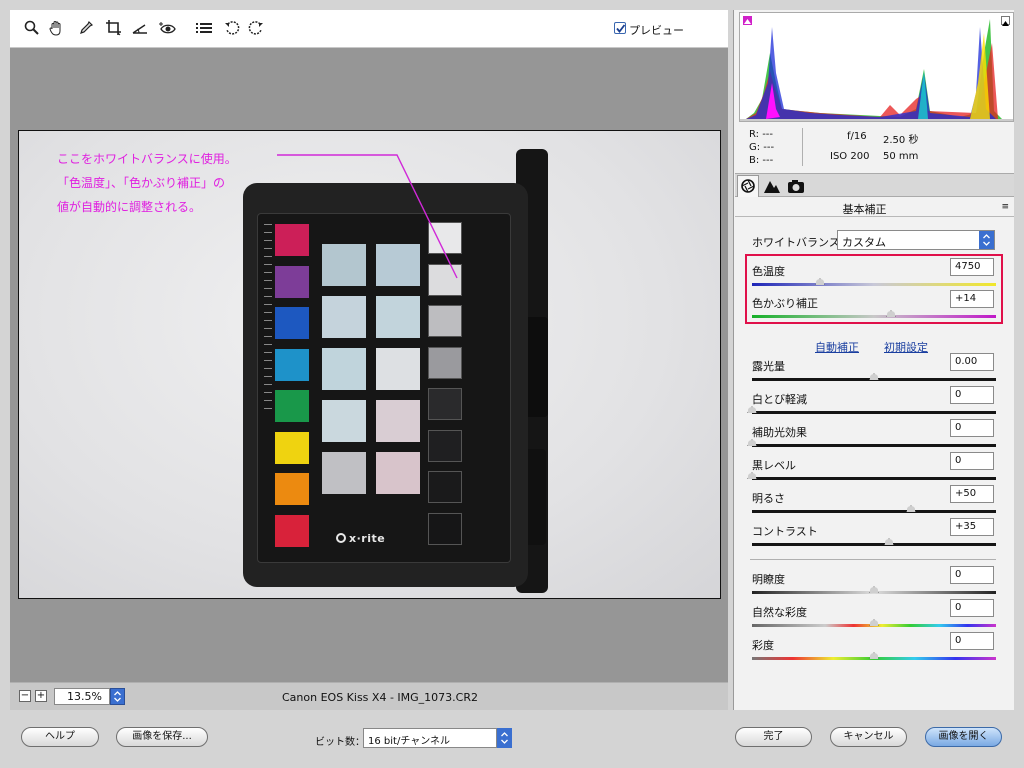  Describe the element at coordinates (768, 498) in the screenshot. I see `slider-label: 明るさ` at that location.